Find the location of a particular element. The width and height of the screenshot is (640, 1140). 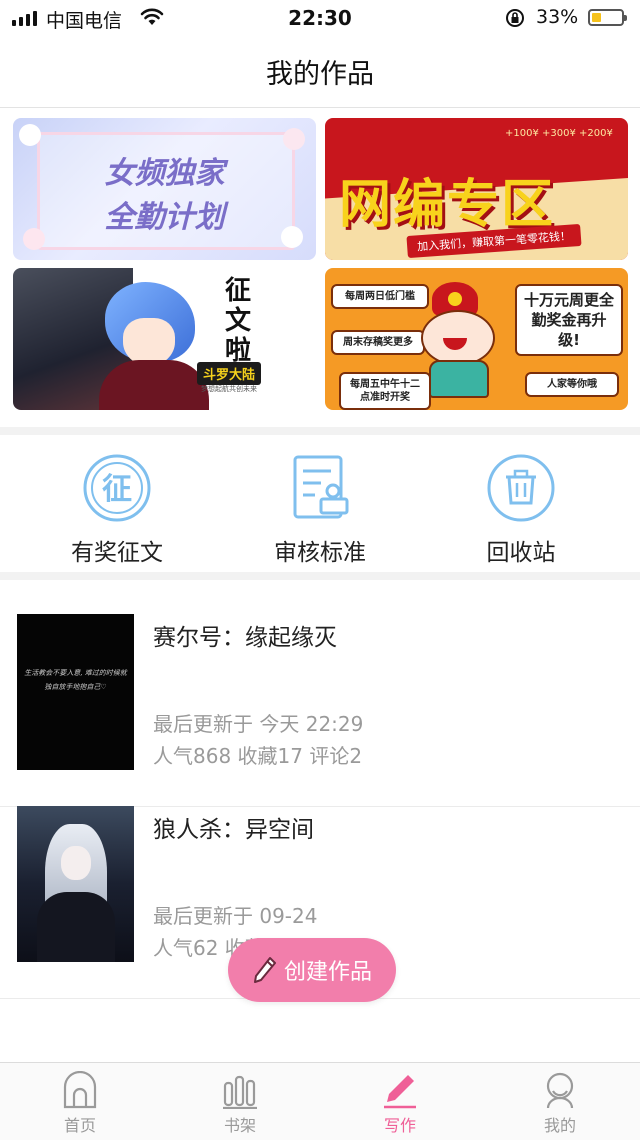

action-label: 回收站 is located at coordinates (521, 553).